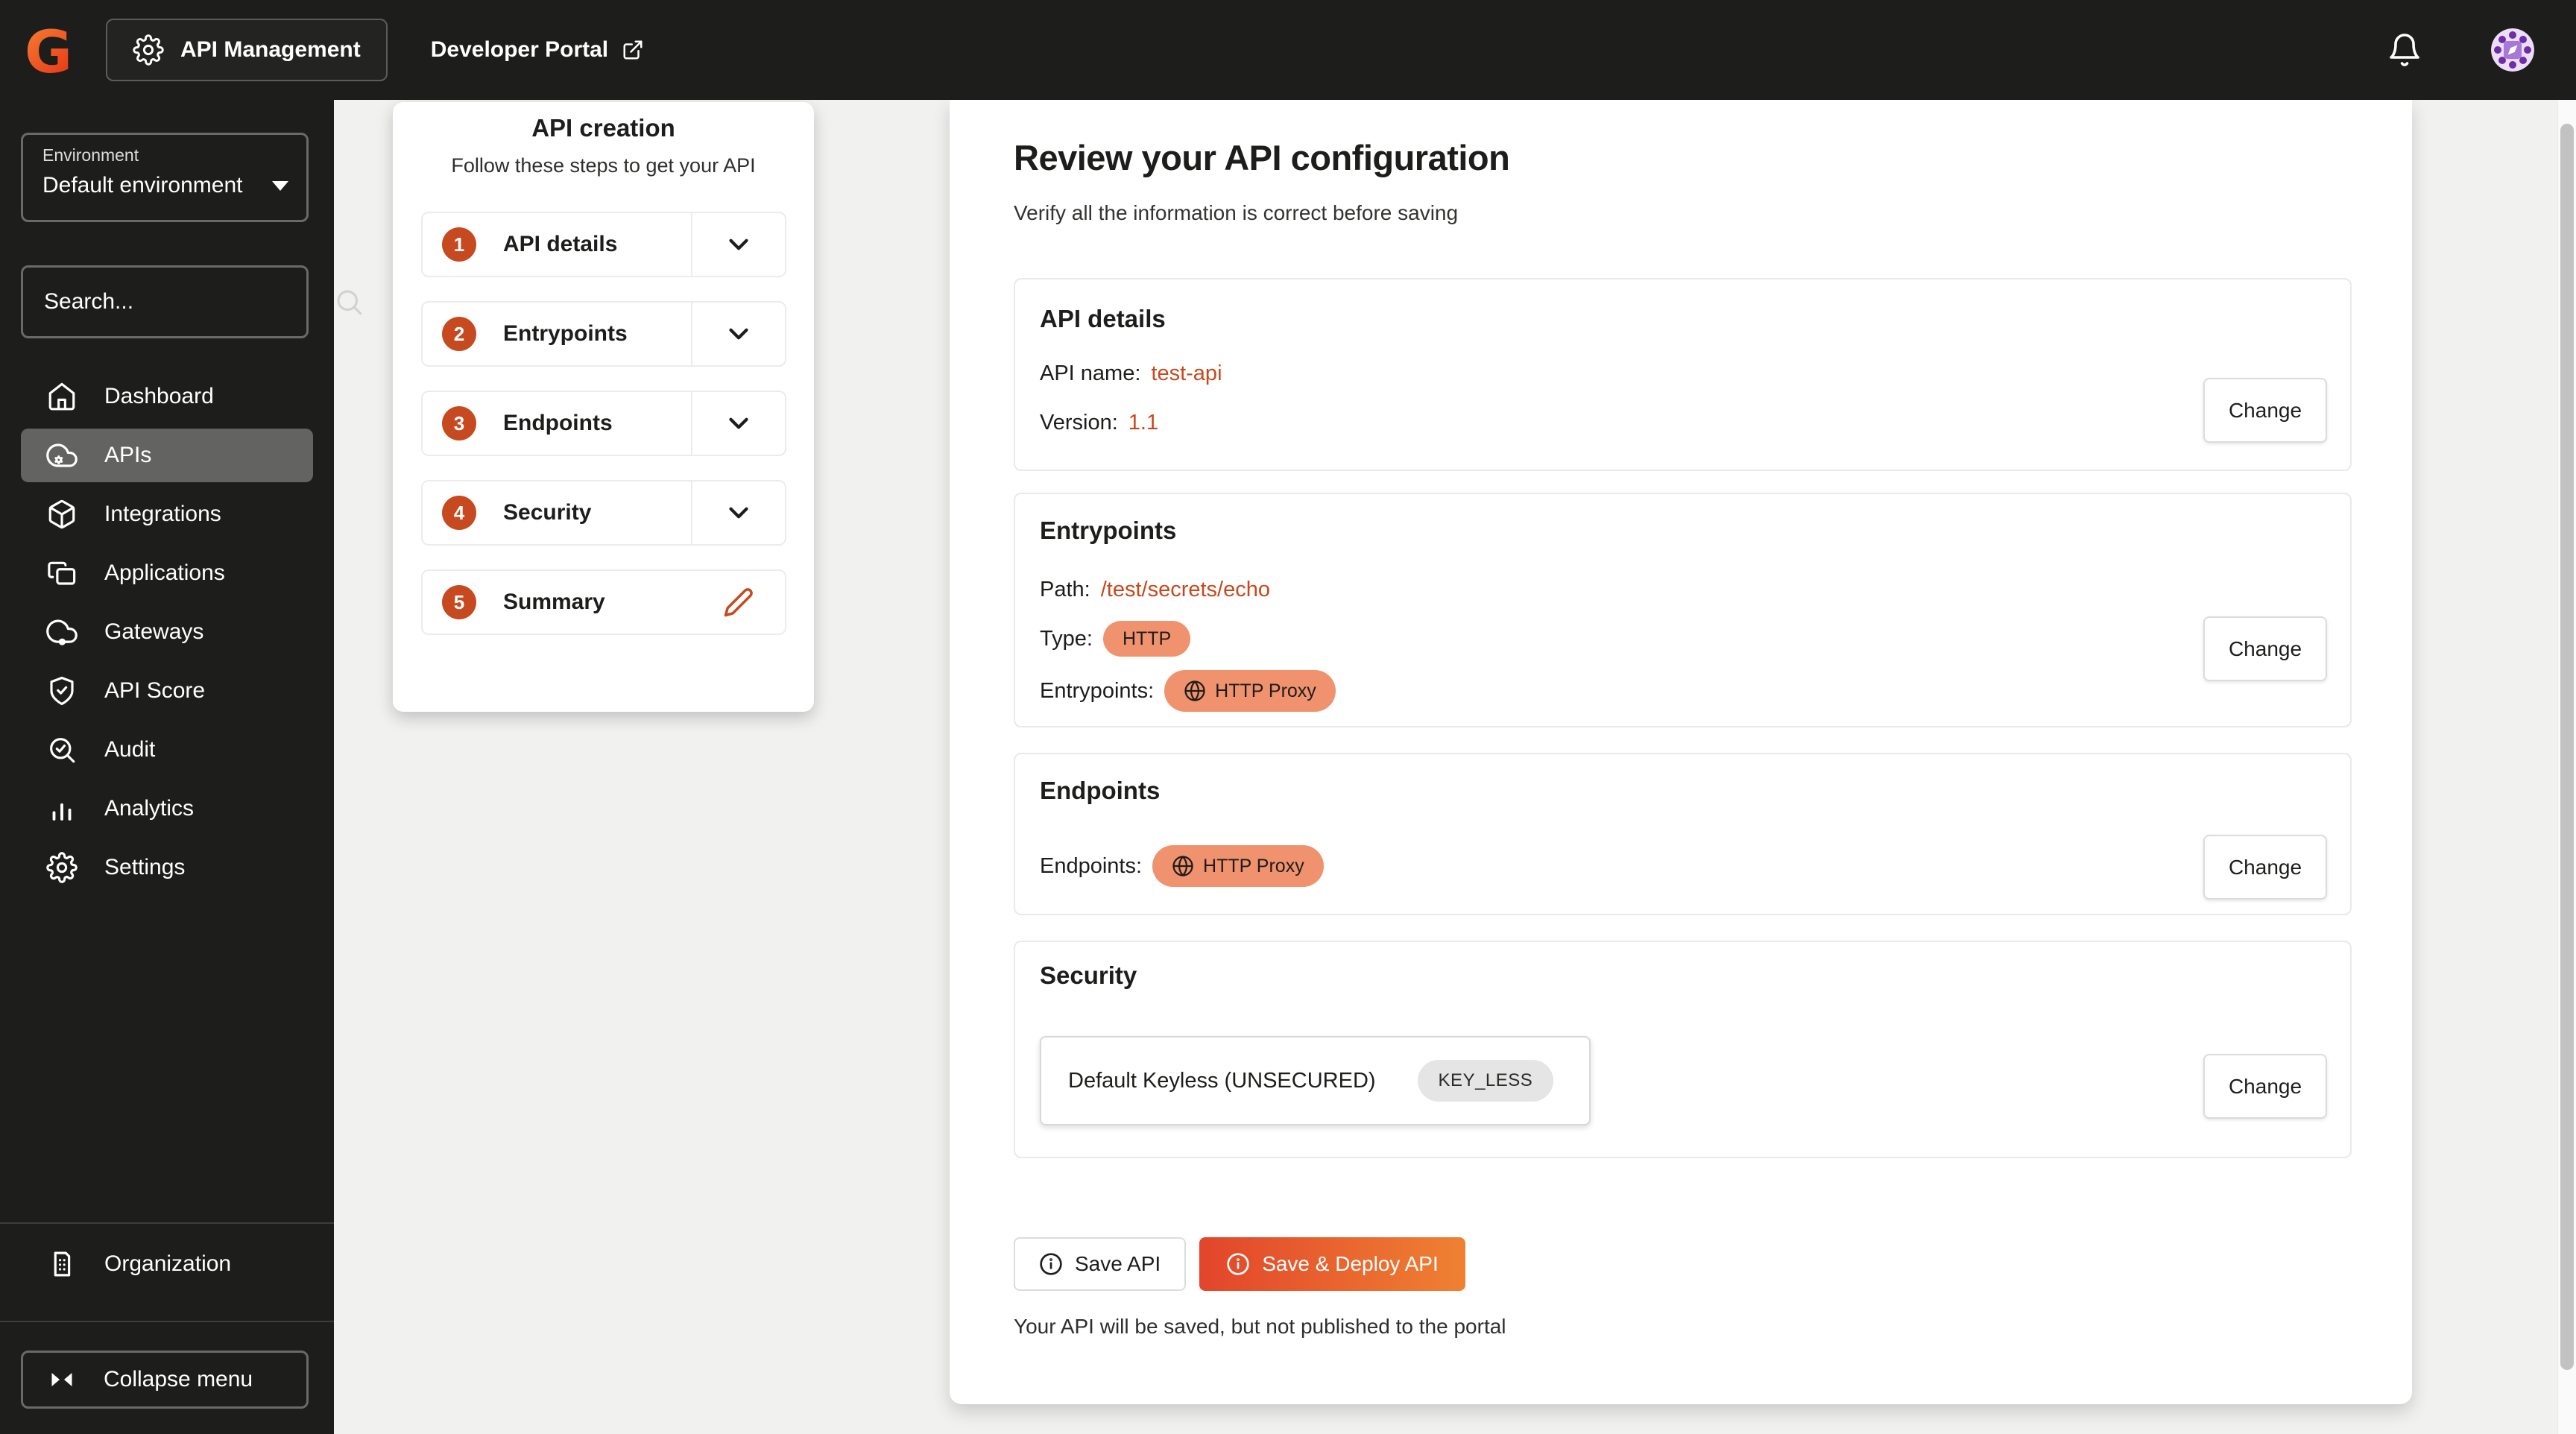 The width and height of the screenshot is (2576, 1434). I want to click on sidebar-item-gateways: Gateways, so click(167, 632).